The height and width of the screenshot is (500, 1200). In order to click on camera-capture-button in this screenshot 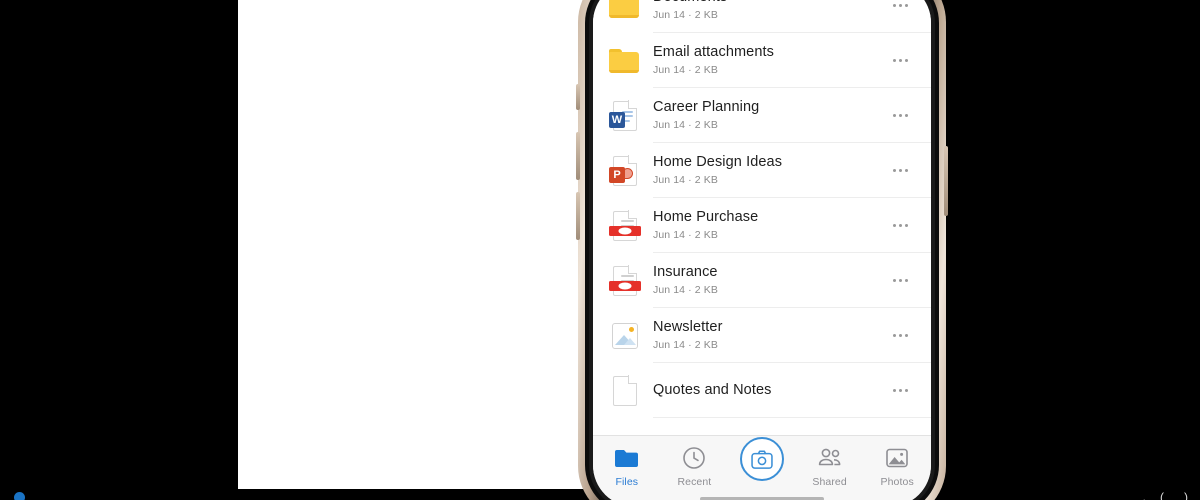, I will do `click(761, 459)`.